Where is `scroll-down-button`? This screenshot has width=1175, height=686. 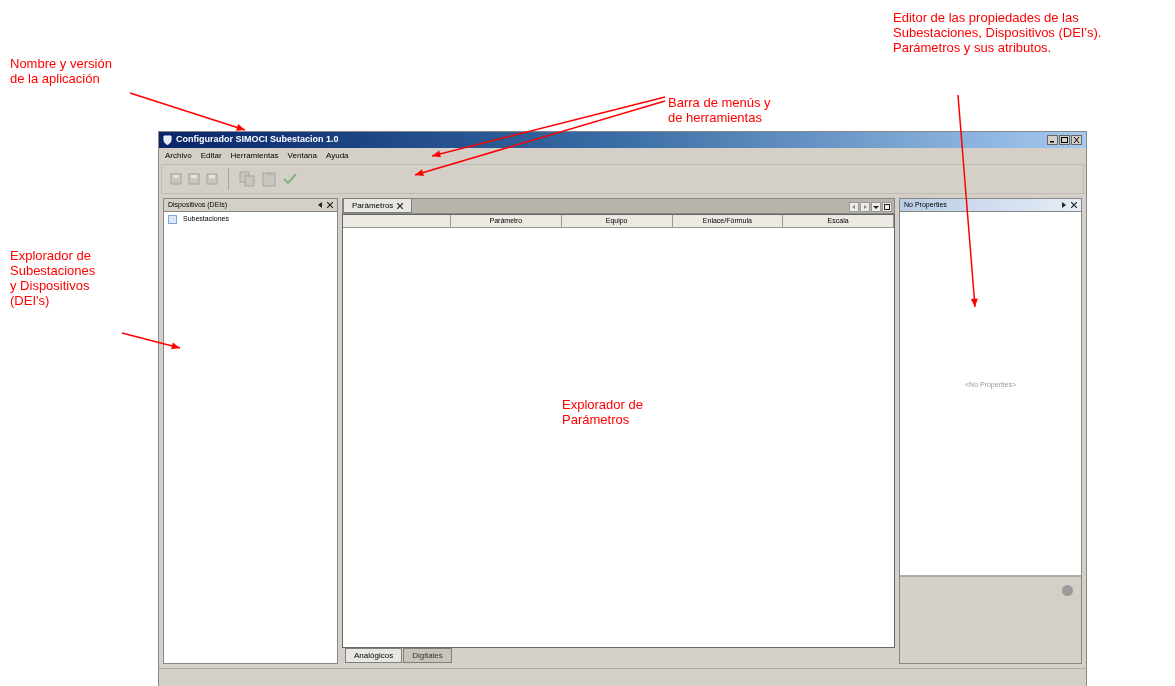 scroll-down-button is located at coordinates (876, 207).